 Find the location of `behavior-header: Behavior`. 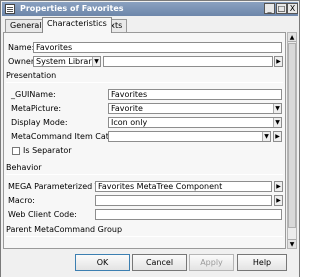

behavior-header: Behavior is located at coordinates (24, 167).